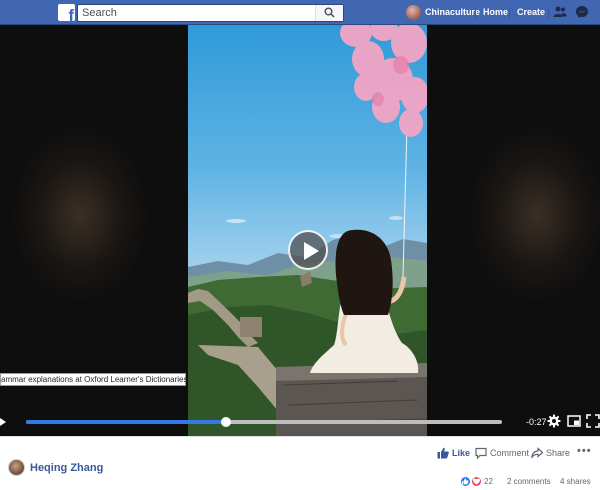  Describe the element at coordinates (126, 422) in the screenshot. I see `progress-fill` at that location.